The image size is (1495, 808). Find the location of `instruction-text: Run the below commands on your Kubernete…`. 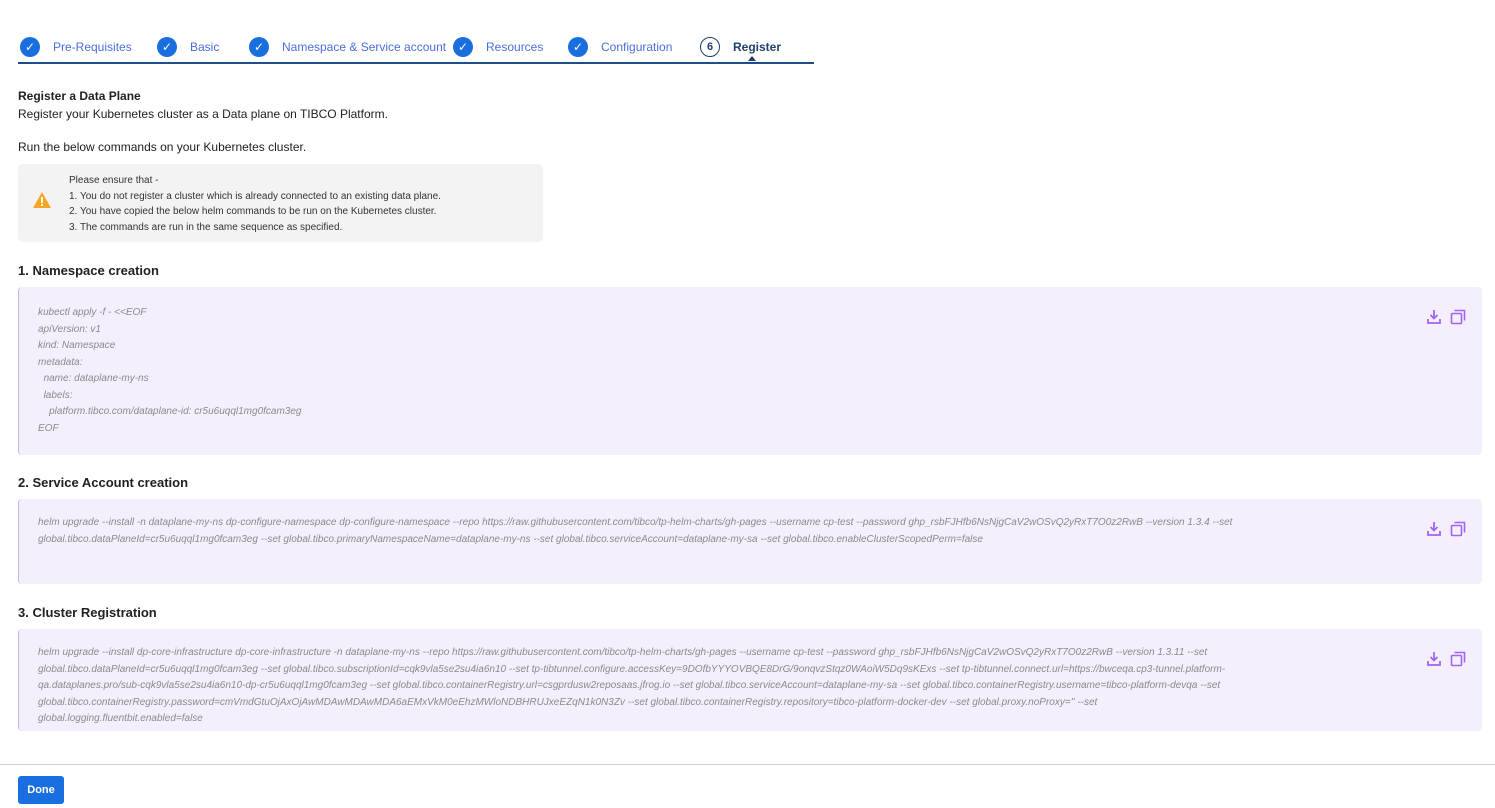

instruction-text: Run the below commands on your Kubernete… is located at coordinates (162, 147).